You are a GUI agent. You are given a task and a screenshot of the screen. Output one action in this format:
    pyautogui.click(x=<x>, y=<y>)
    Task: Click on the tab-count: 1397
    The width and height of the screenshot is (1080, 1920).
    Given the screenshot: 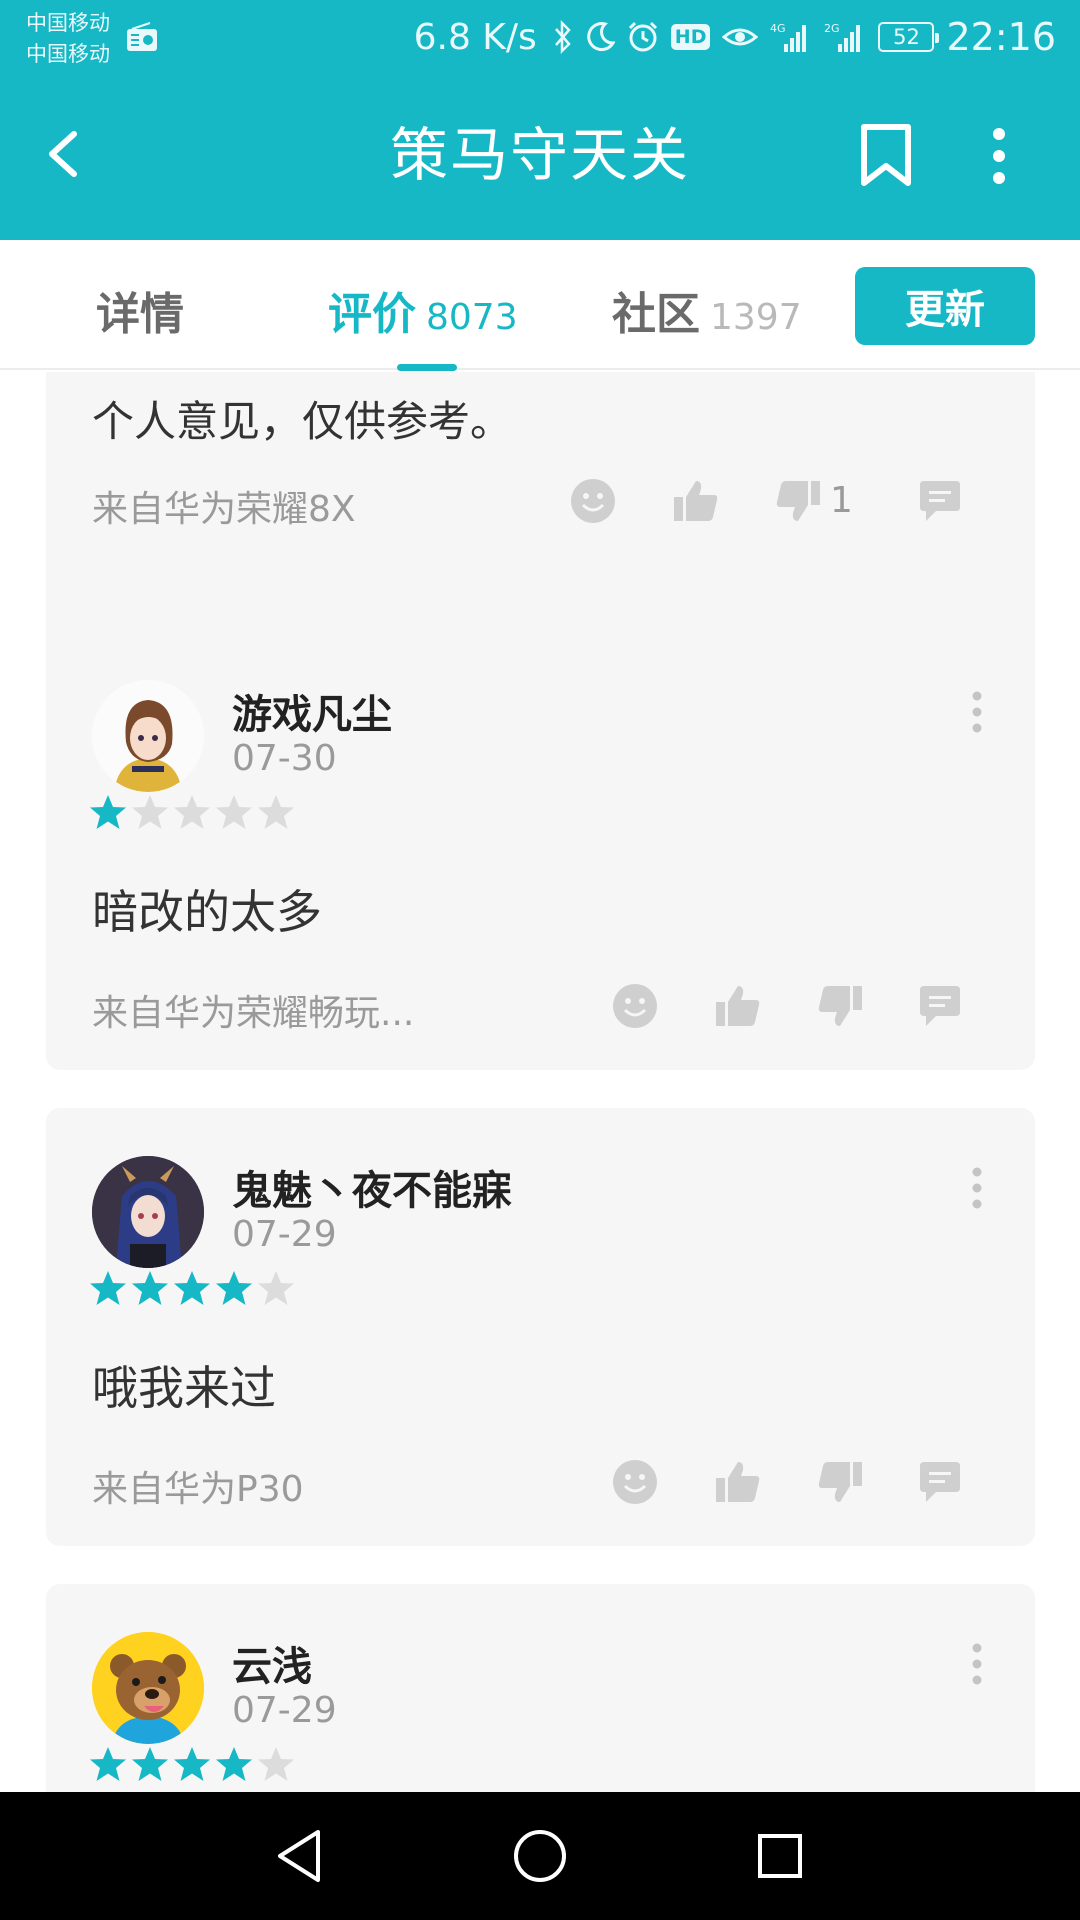 What is the action you would take?
    pyautogui.click(x=756, y=317)
    